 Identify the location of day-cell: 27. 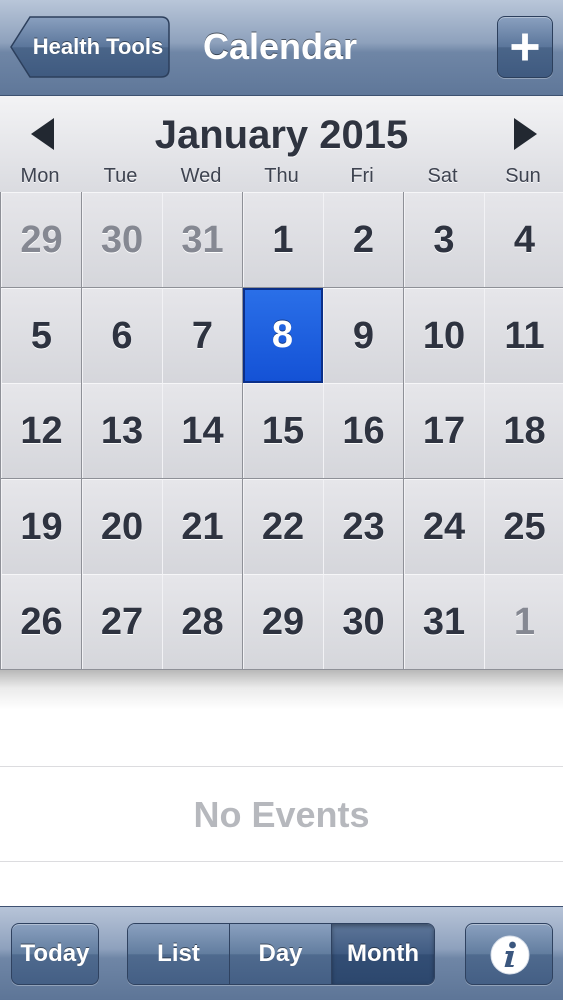
(121, 621).